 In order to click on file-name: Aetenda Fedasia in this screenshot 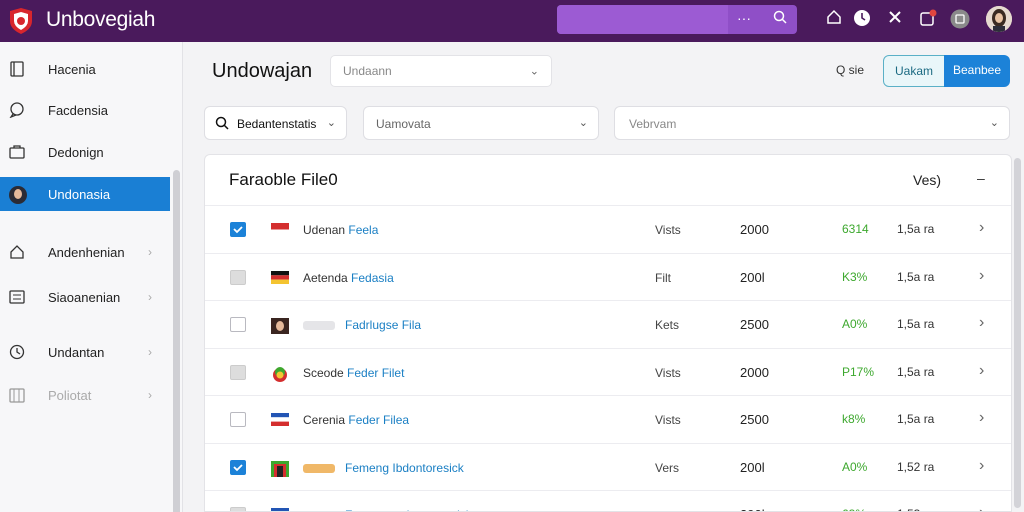, I will do `click(348, 278)`.